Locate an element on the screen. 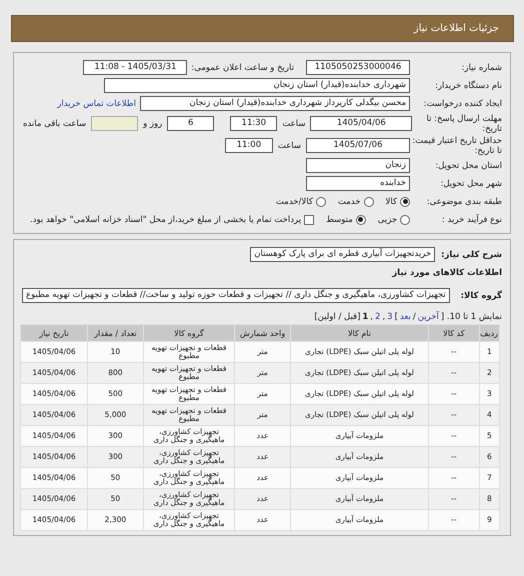 This screenshot has width=524, height=576. validity-date-field: 1405/07/06 is located at coordinates (358, 145).